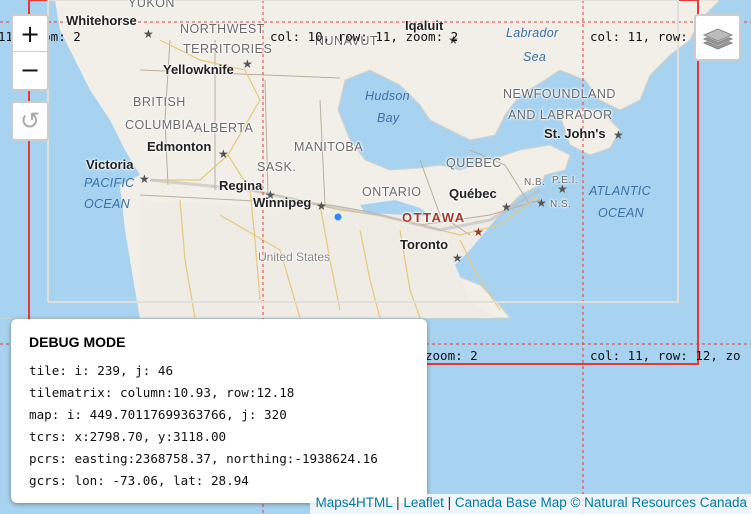 This screenshot has width=751, height=514. I want to click on debug-gcrs: gcrs: lon: -73.06, lat: 28.94, so click(139, 480).